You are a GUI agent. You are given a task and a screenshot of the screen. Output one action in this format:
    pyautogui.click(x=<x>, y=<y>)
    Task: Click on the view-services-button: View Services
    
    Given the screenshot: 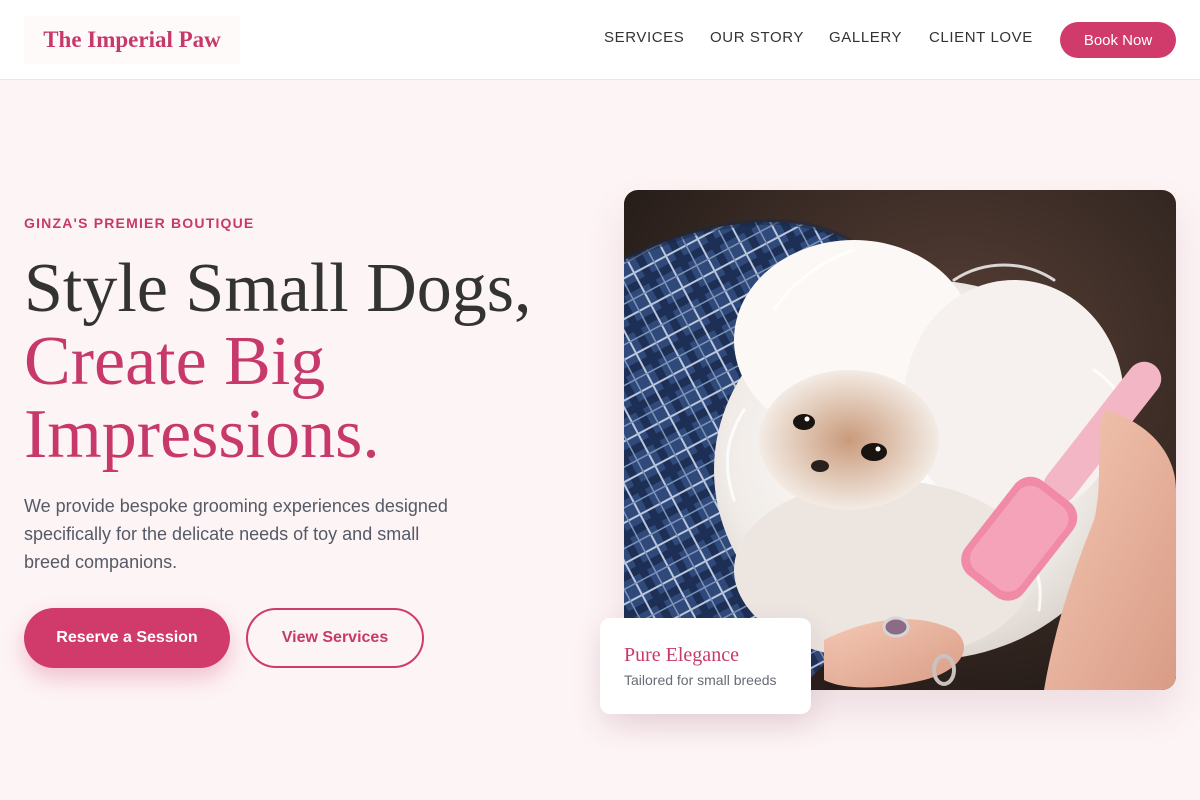 What is the action you would take?
    pyautogui.click(x=335, y=638)
    